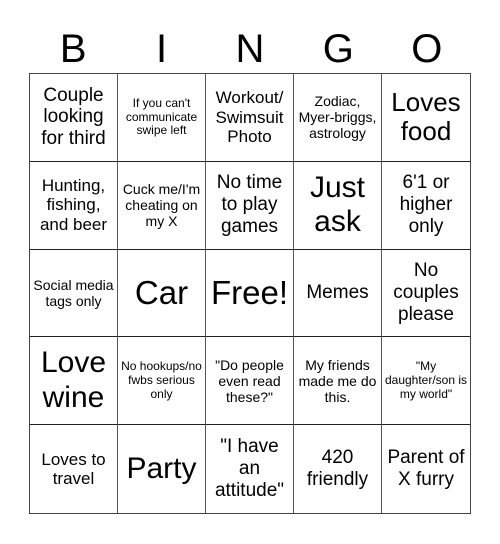  Describe the element at coordinates (426, 381) in the screenshot. I see `bingo-cell: "My daughter/son is my world"` at that location.